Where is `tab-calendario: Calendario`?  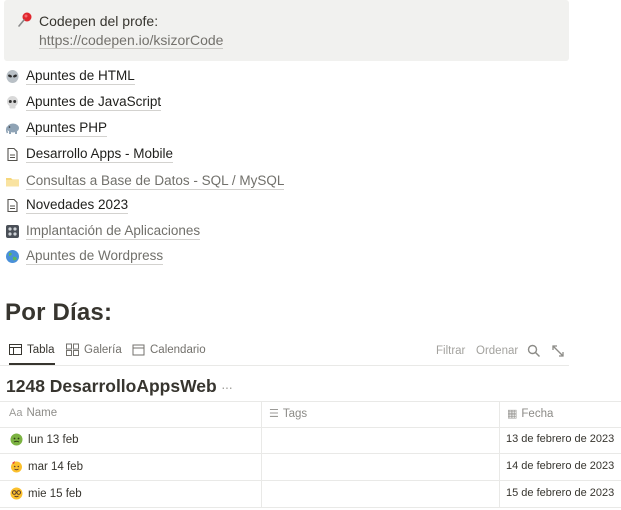
tab-calendario: Calendario is located at coordinates (169, 349).